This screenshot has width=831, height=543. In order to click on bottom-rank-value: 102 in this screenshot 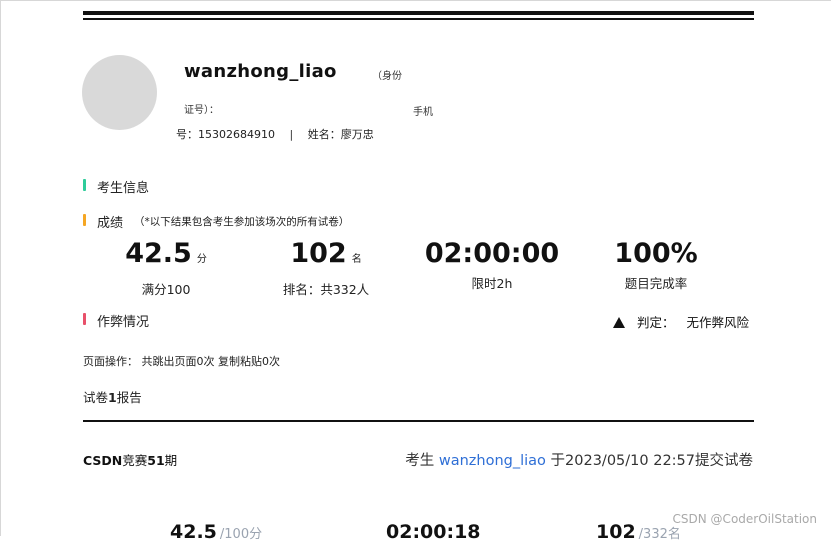, I will do `click(616, 532)`.